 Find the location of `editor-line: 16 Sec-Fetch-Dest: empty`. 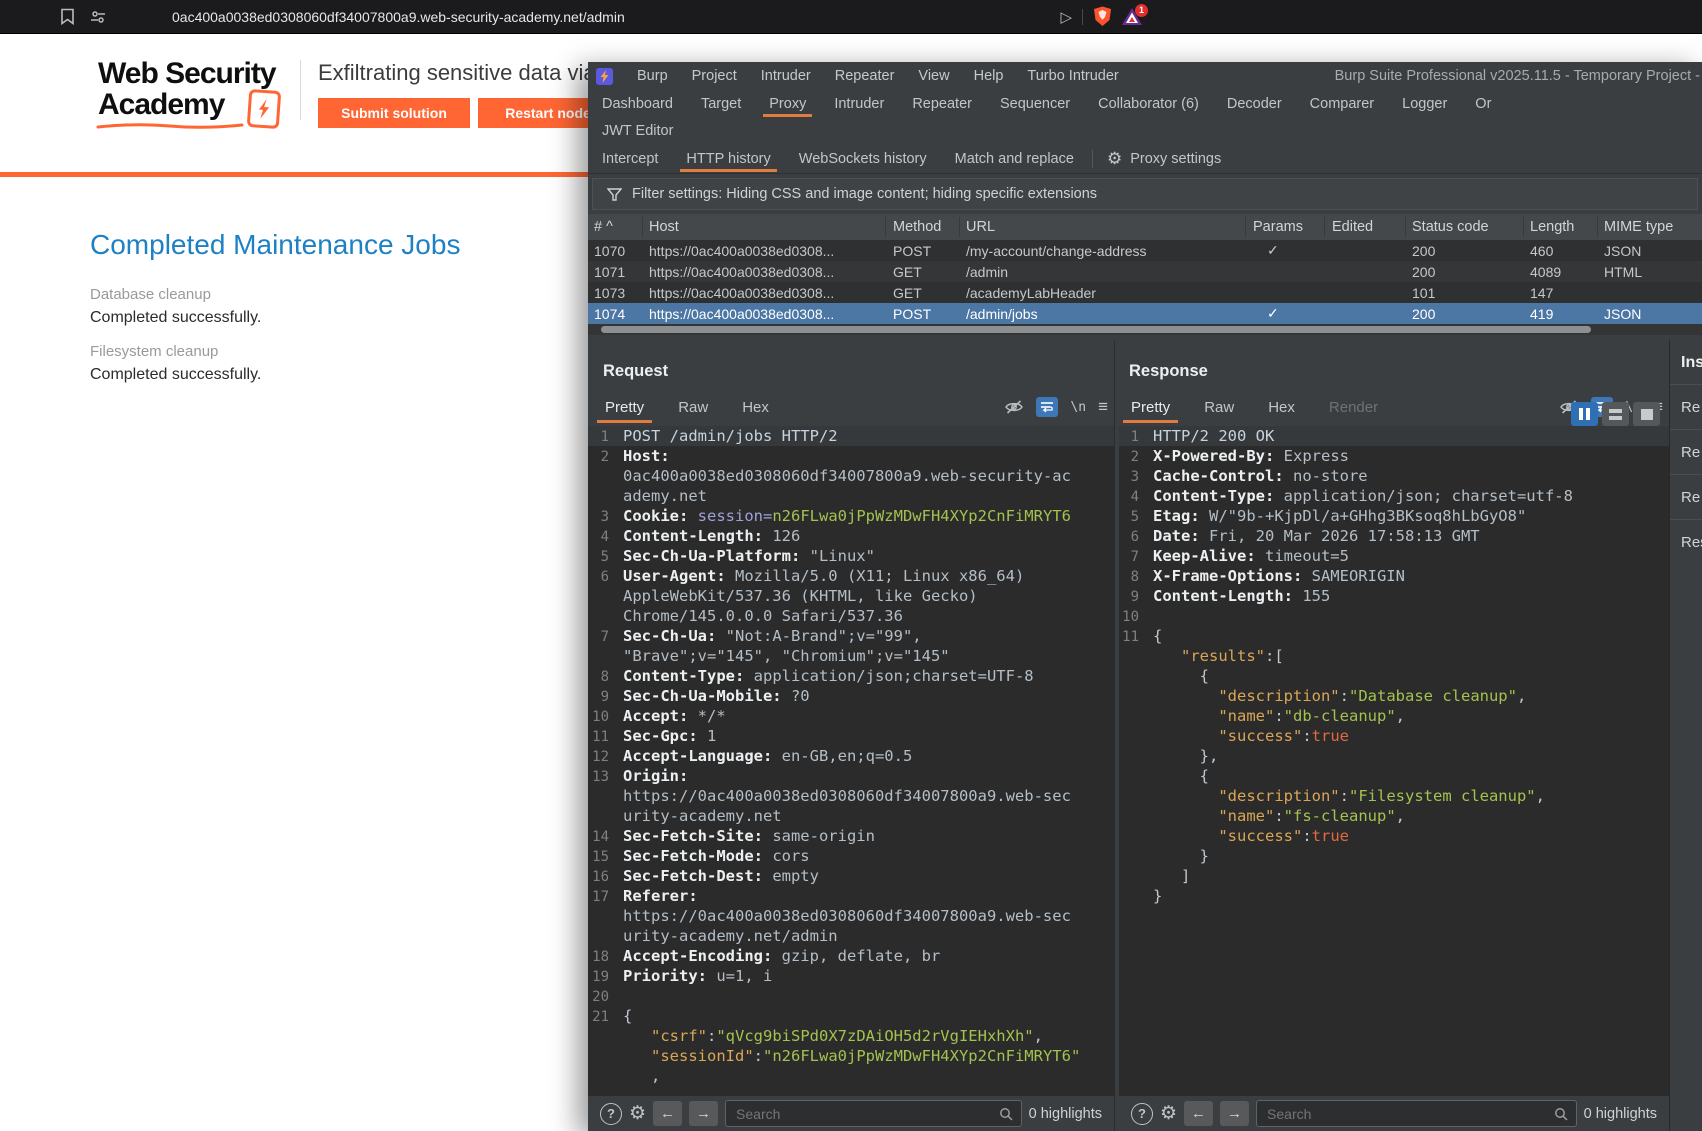

editor-line: 16 Sec-Fetch-Dest: empty is located at coordinates (851, 876).